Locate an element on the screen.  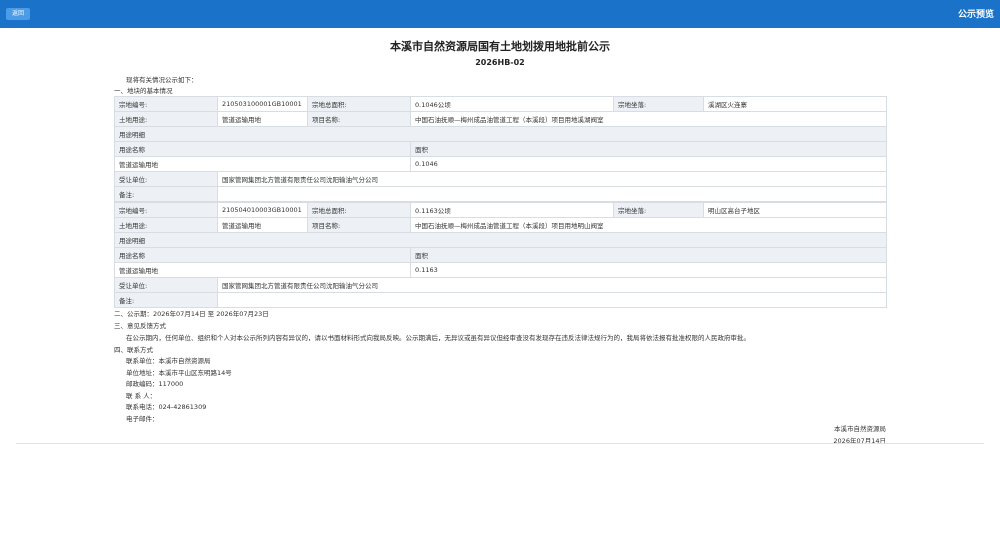
section-heading-contact: 四、联系方式 is located at coordinates (133, 350).